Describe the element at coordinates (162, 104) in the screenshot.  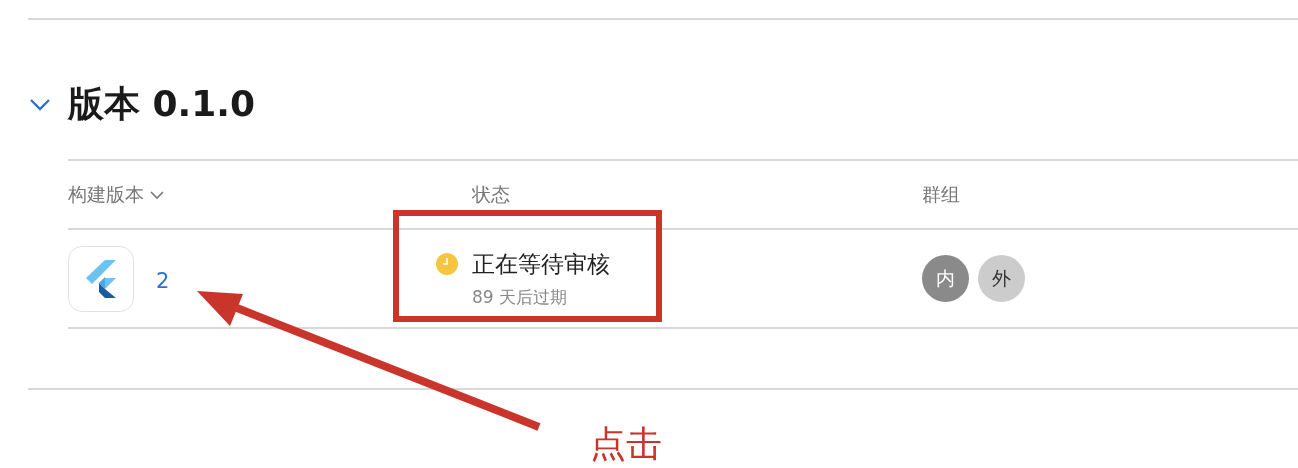
I see `section-title: 版本 0.1.0` at that location.